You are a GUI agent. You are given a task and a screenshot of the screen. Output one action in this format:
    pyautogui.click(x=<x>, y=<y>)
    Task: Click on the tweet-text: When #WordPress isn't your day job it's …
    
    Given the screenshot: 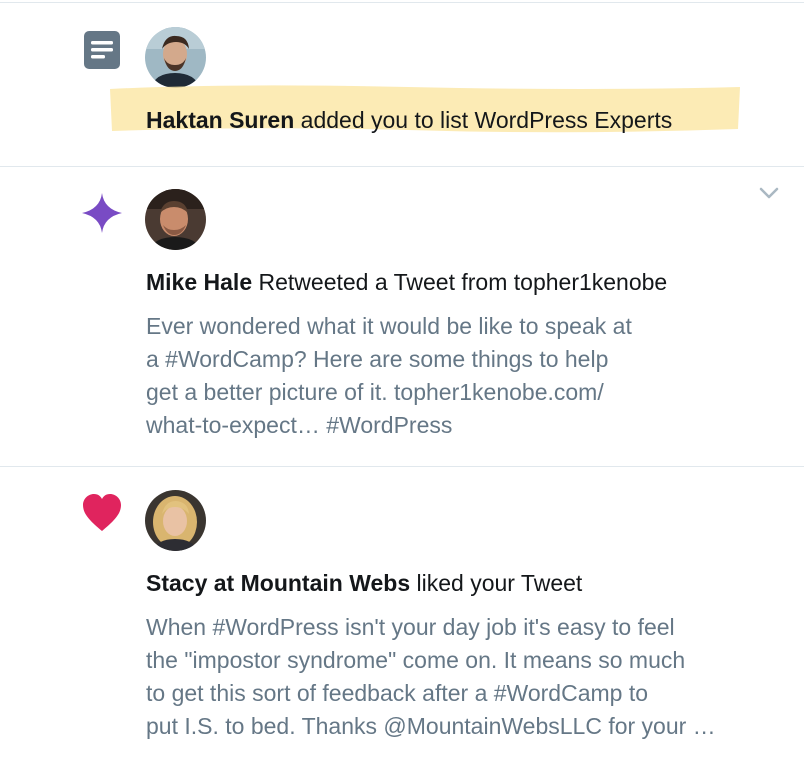 What is the action you would take?
    pyautogui.click(x=466, y=677)
    